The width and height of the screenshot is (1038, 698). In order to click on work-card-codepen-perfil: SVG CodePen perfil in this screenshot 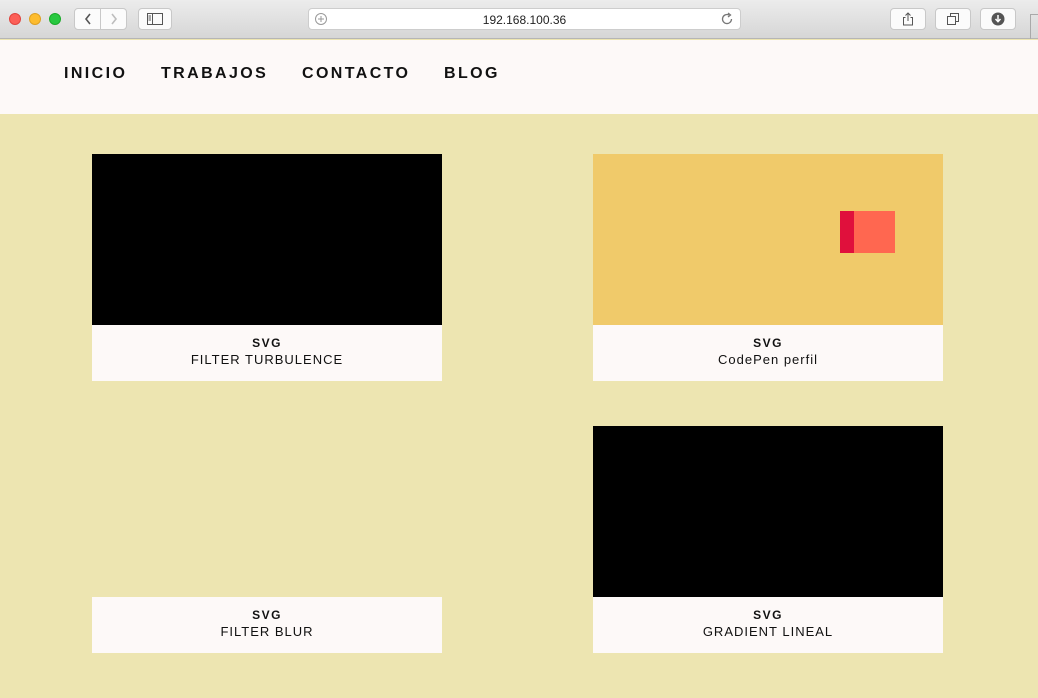, I will do `click(768, 267)`.